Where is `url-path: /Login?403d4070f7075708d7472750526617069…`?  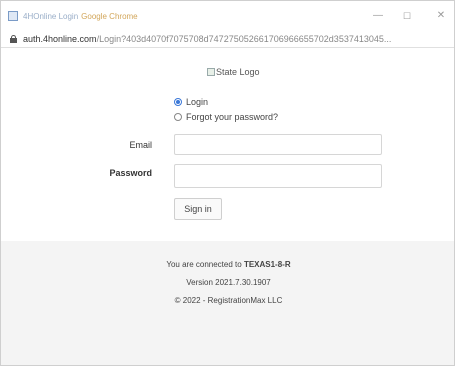
url-path: /Login?403d4070f7075708d7472750526617069… is located at coordinates (244, 39).